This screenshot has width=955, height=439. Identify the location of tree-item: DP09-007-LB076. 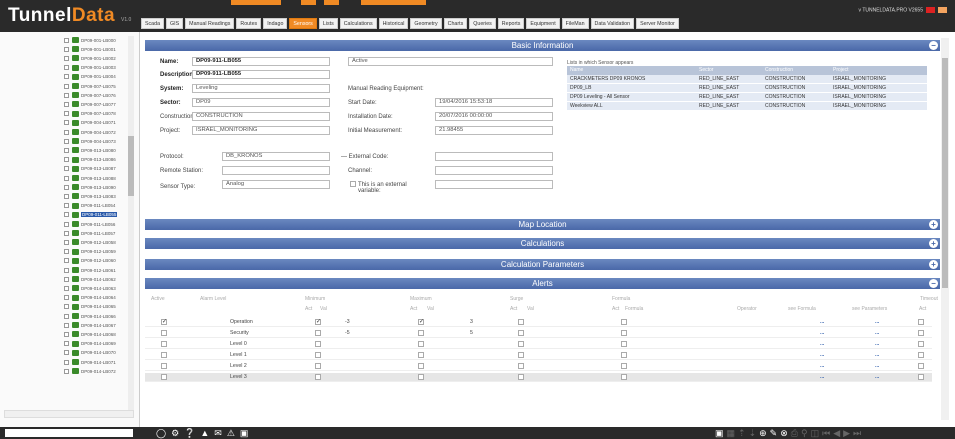
(90, 95).